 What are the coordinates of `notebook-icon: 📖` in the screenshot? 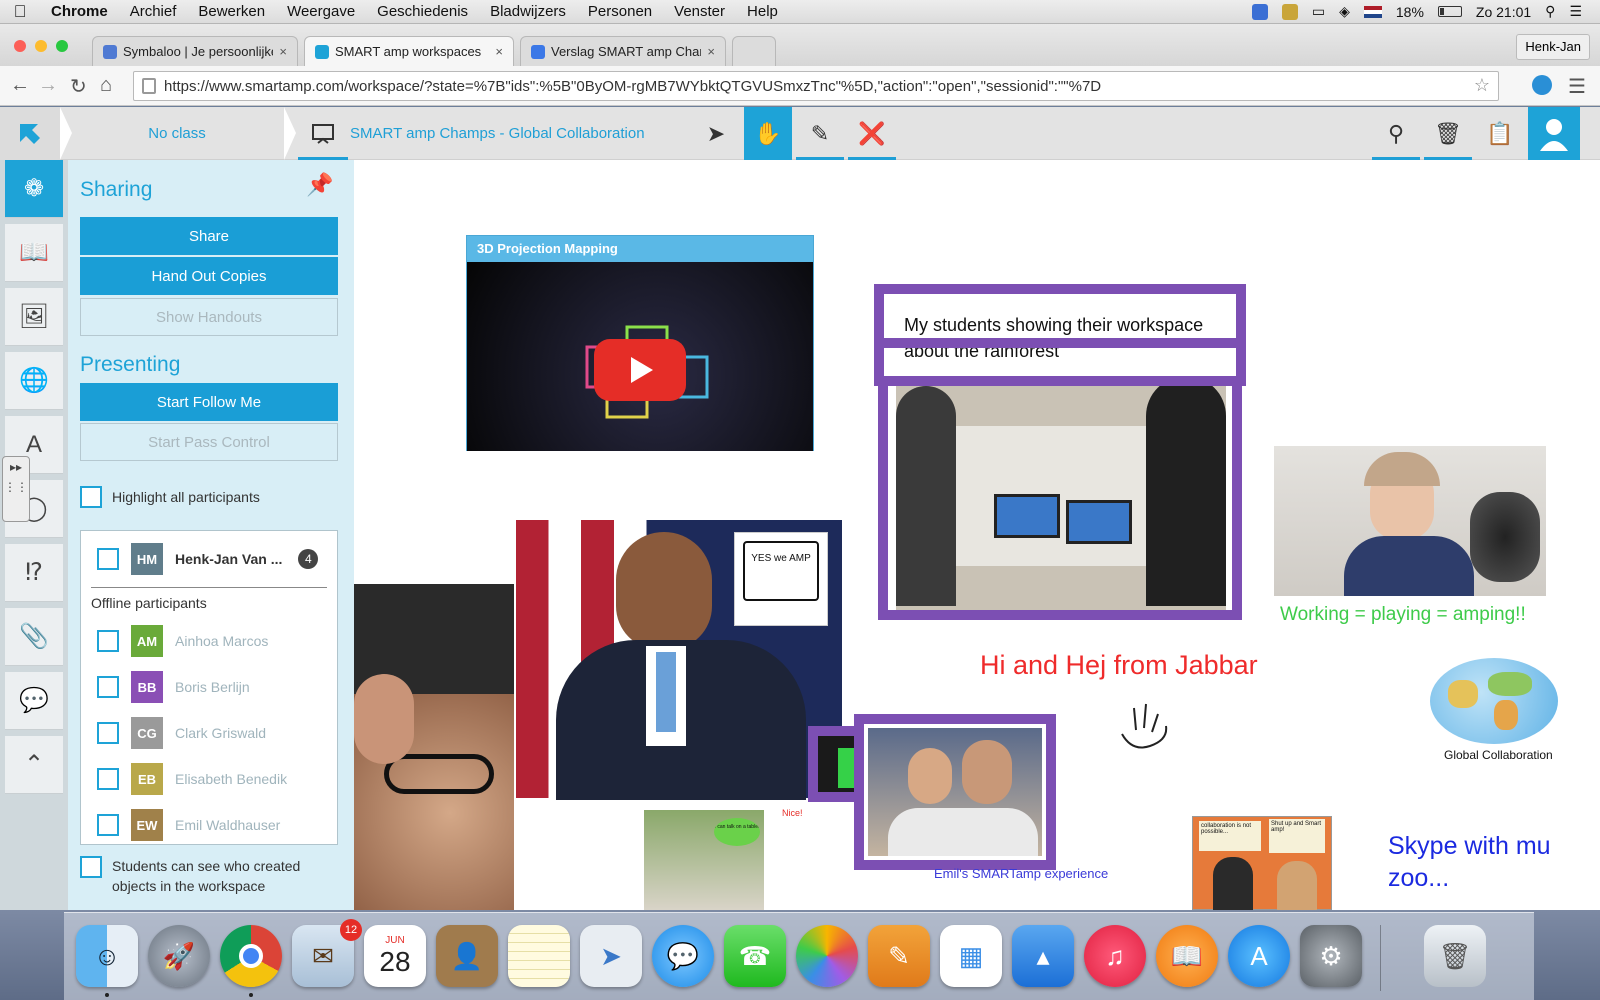 It's located at (34, 253).